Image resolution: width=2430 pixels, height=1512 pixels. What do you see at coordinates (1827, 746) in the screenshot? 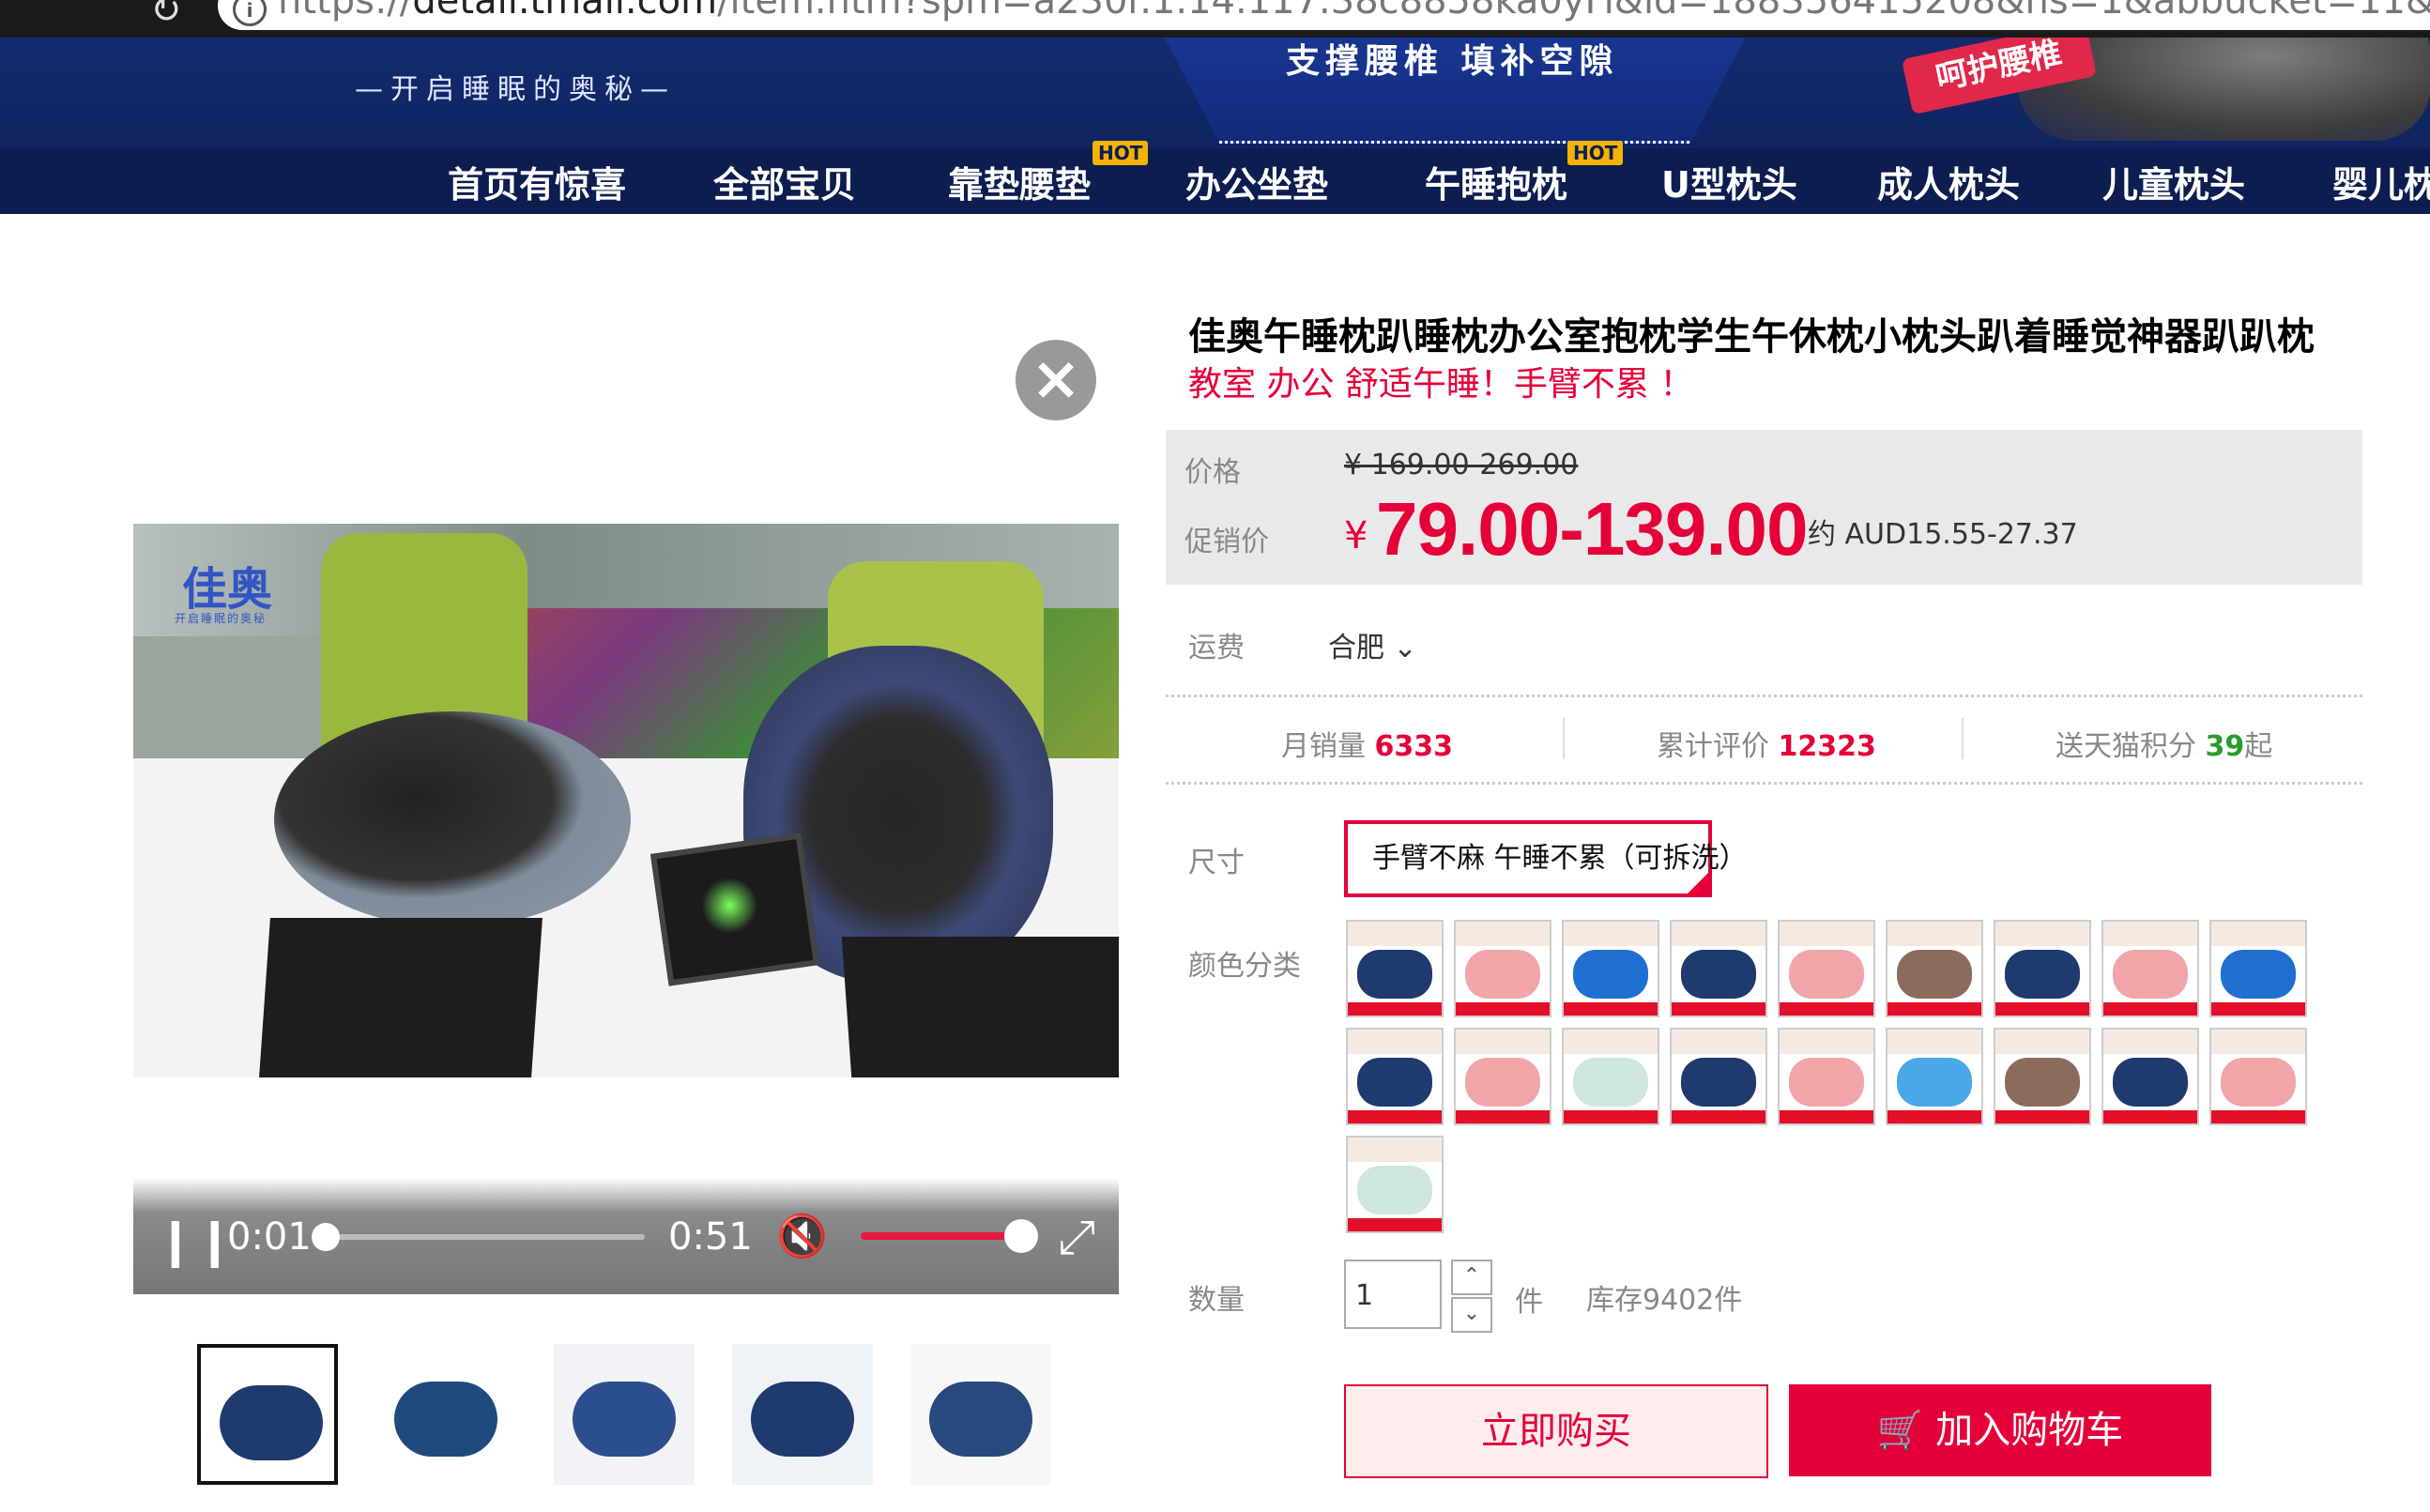
I see `total-reviews-value: 12323` at bounding box center [1827, 746].